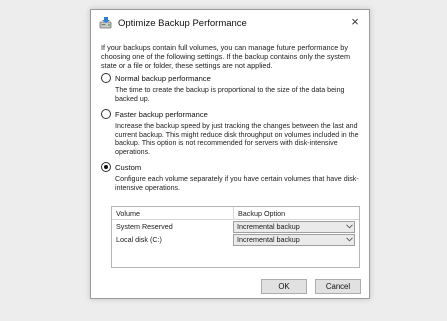 This screenshot has height=321, width=447. Describe the element at coordinates (139, 239) in the screenshot. I see `volume-name: Local disk (C:)` at that location.